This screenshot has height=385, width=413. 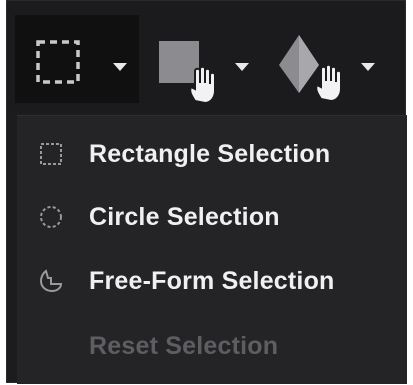 I want to click on shape-hand-tool-button, so click(x=210, y=59).